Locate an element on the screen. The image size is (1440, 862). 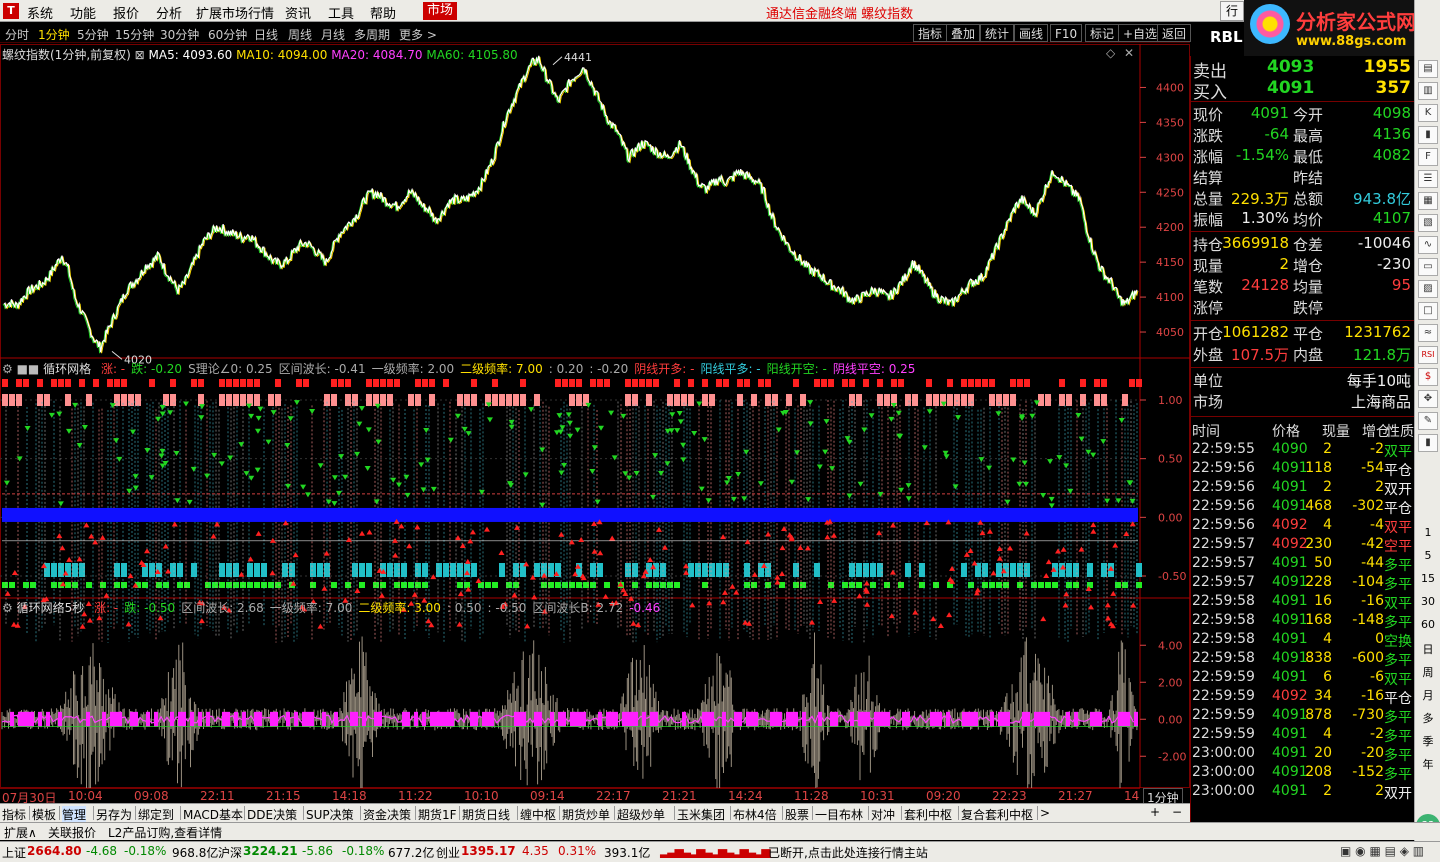
indicator-tab: 管理 is located at coordinates (74, 814).